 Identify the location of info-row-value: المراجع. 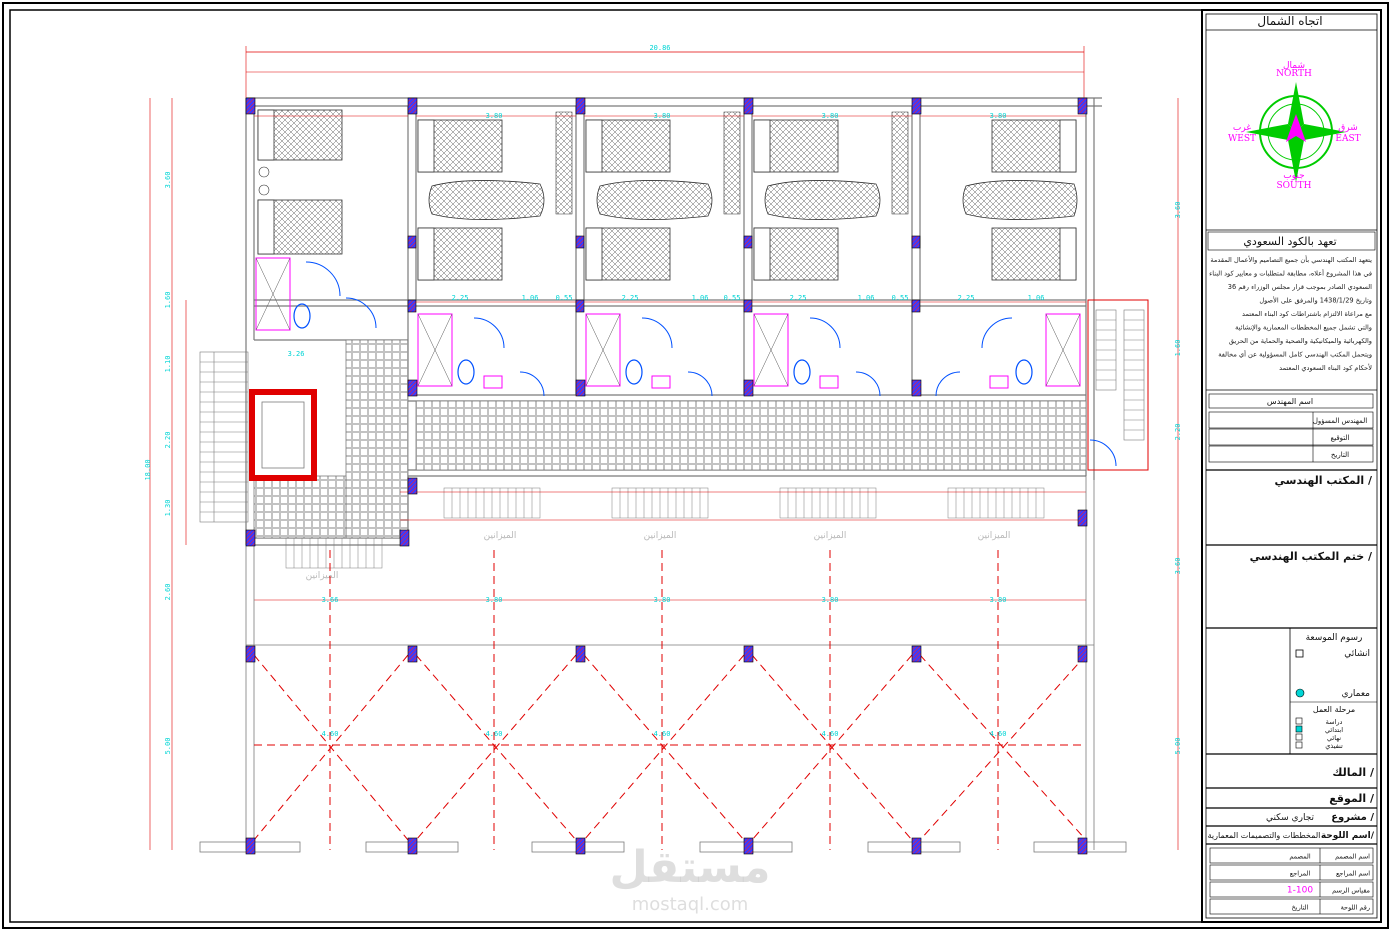
(1300, 874).